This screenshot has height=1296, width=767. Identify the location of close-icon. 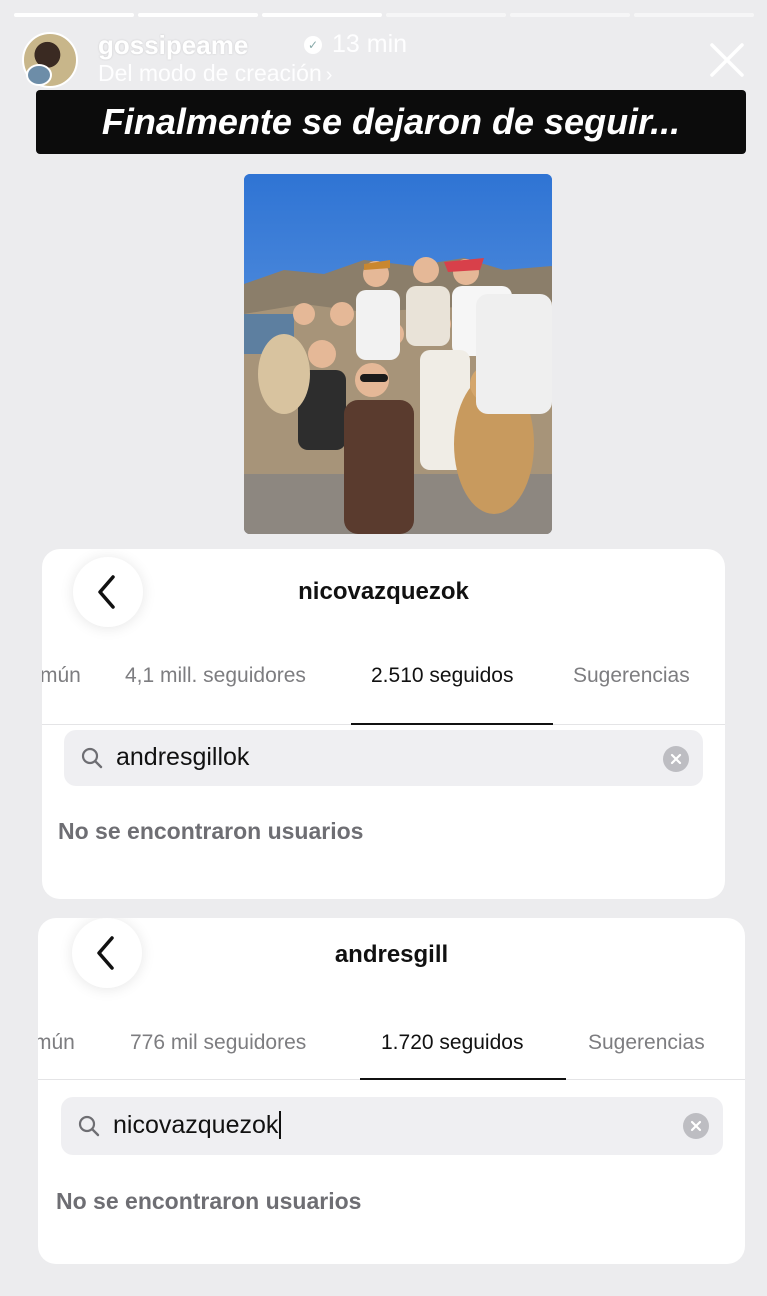
(727, 60).